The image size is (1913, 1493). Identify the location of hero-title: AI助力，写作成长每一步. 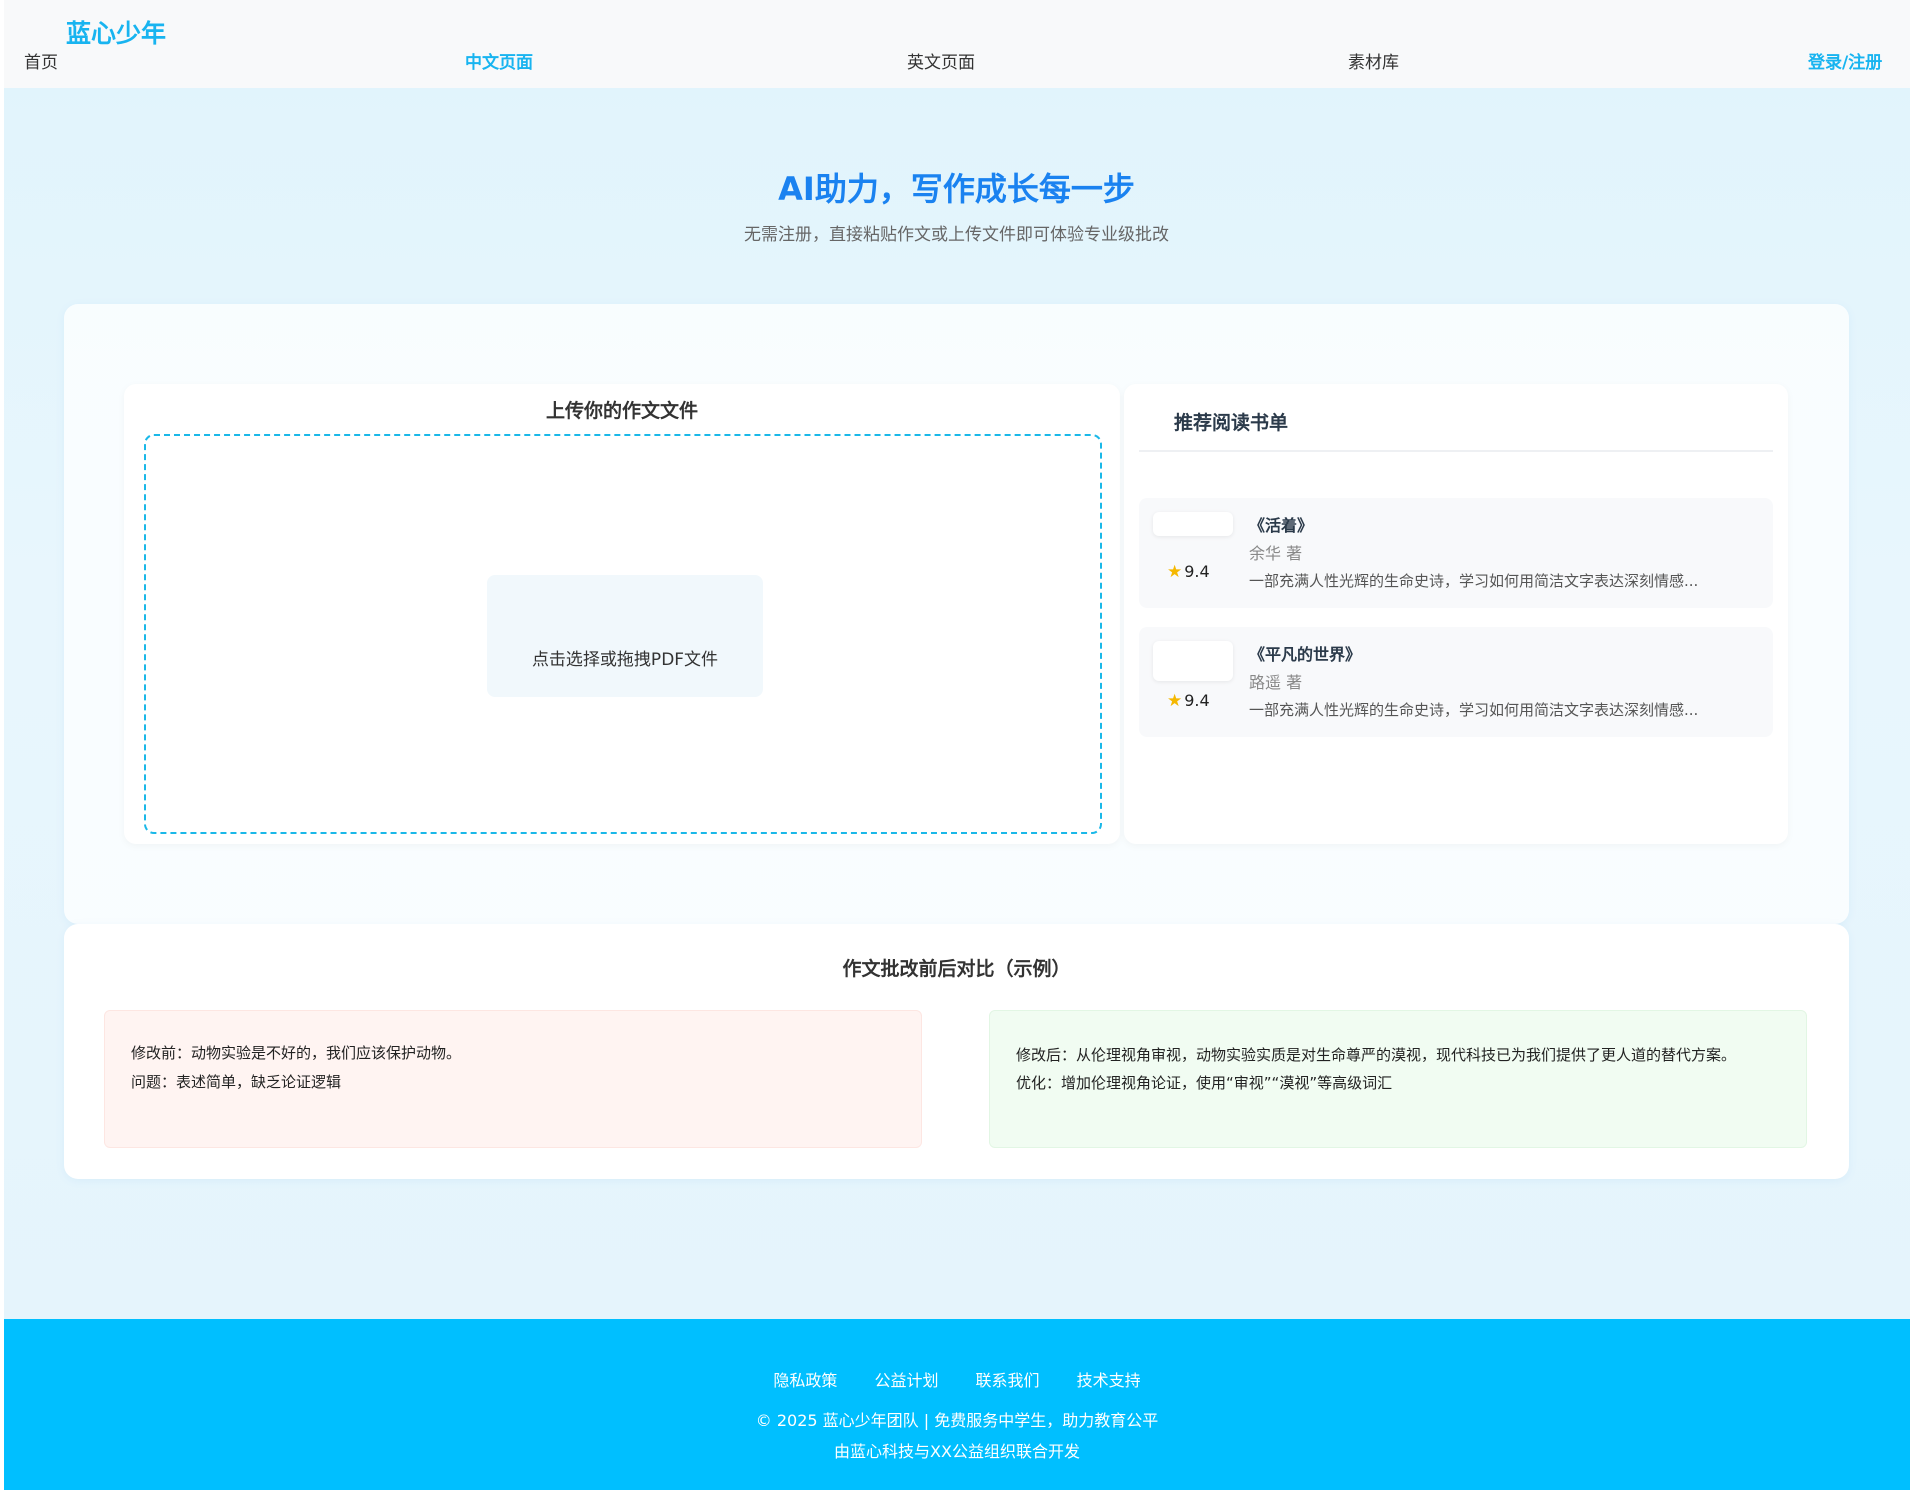
(956, 189).